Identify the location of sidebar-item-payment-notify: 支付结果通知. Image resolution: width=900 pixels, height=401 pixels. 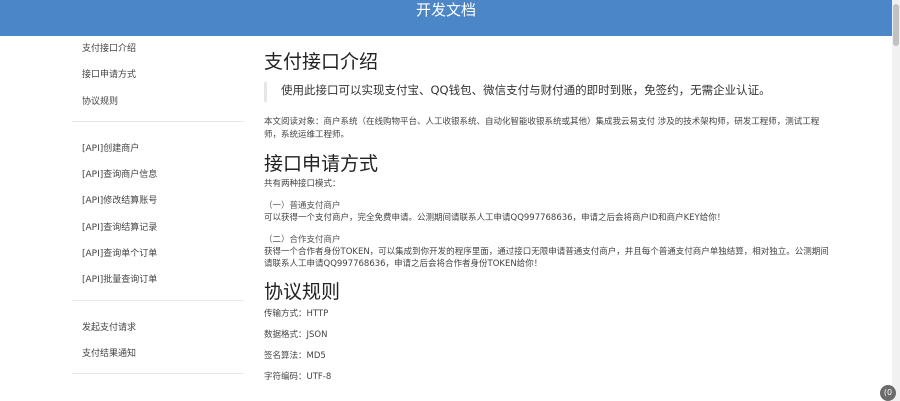
(158, 354).